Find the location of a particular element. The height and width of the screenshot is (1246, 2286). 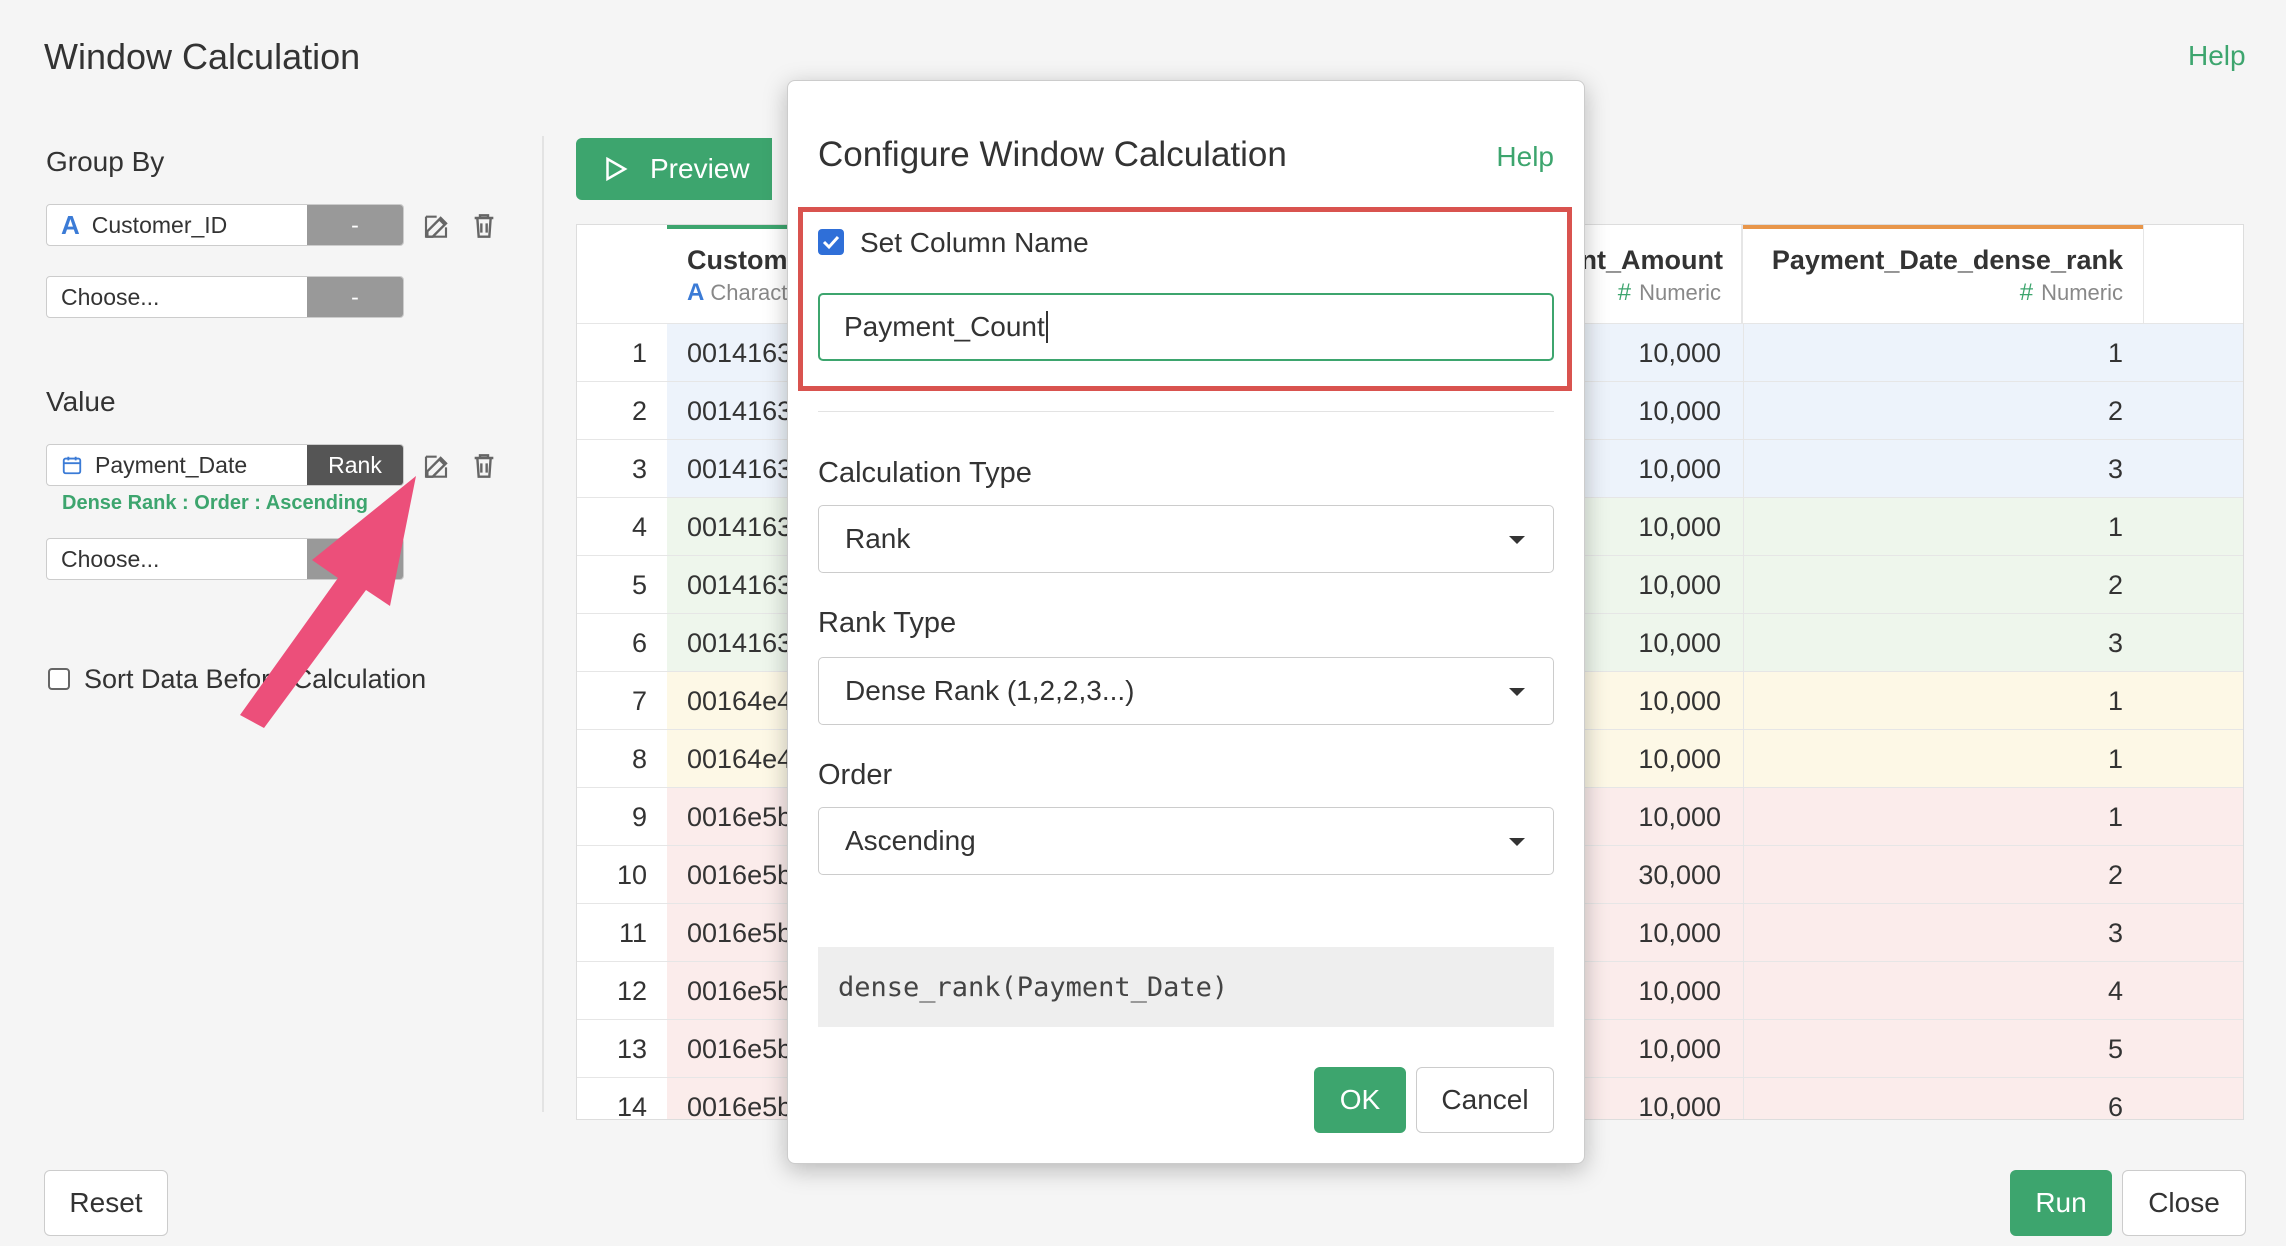

cell-row-number: 9 is located at coordinates (622, 817).